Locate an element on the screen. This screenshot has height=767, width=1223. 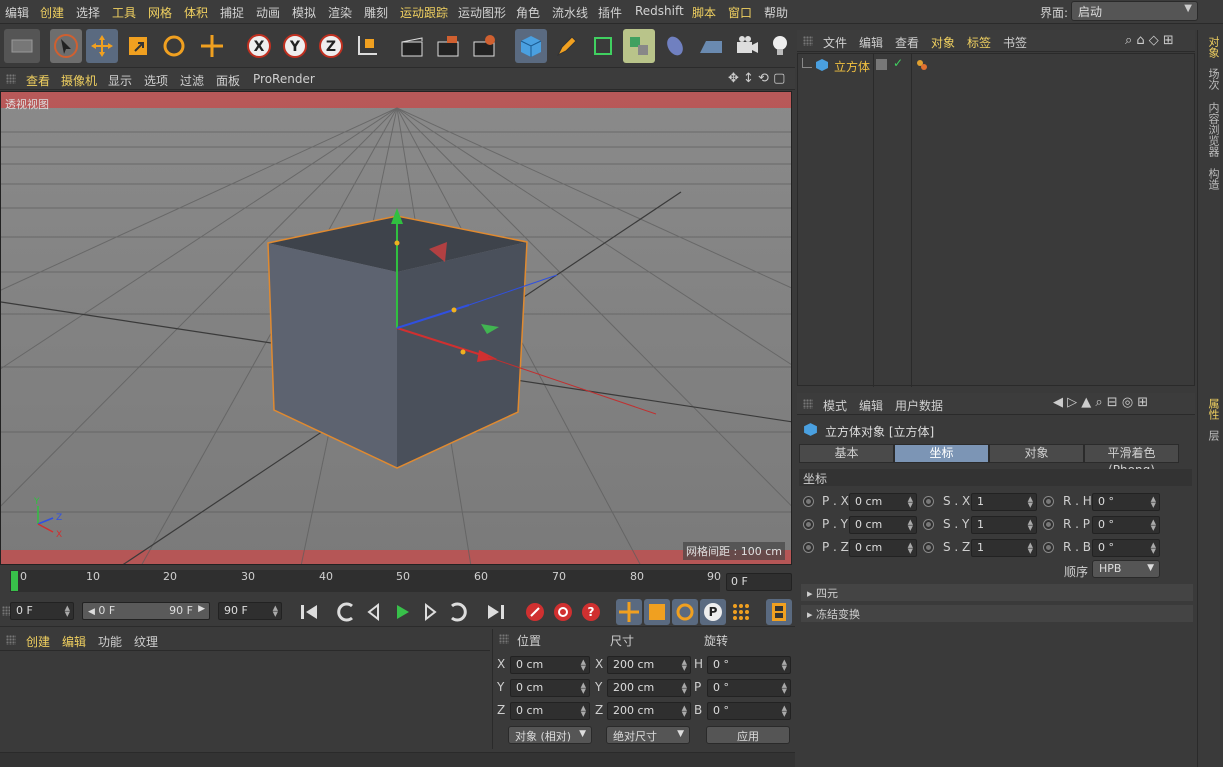
viewport-menu-prorender: ProRender is located at coordinates (284, 79).